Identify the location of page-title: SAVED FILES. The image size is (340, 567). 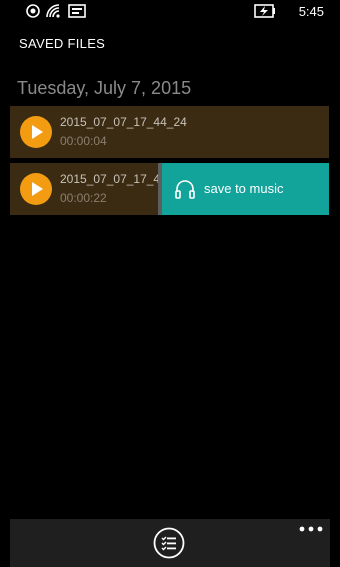
(62, 43).